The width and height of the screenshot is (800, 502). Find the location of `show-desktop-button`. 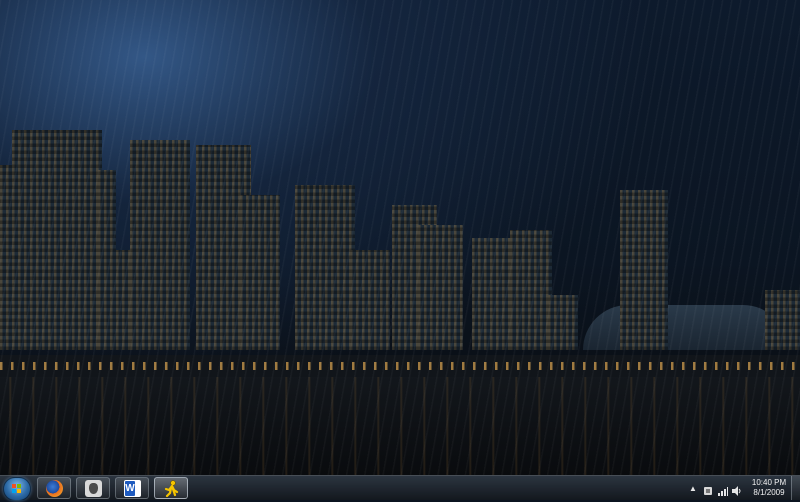

show-desktop-button is located at coordinates (795, 488).